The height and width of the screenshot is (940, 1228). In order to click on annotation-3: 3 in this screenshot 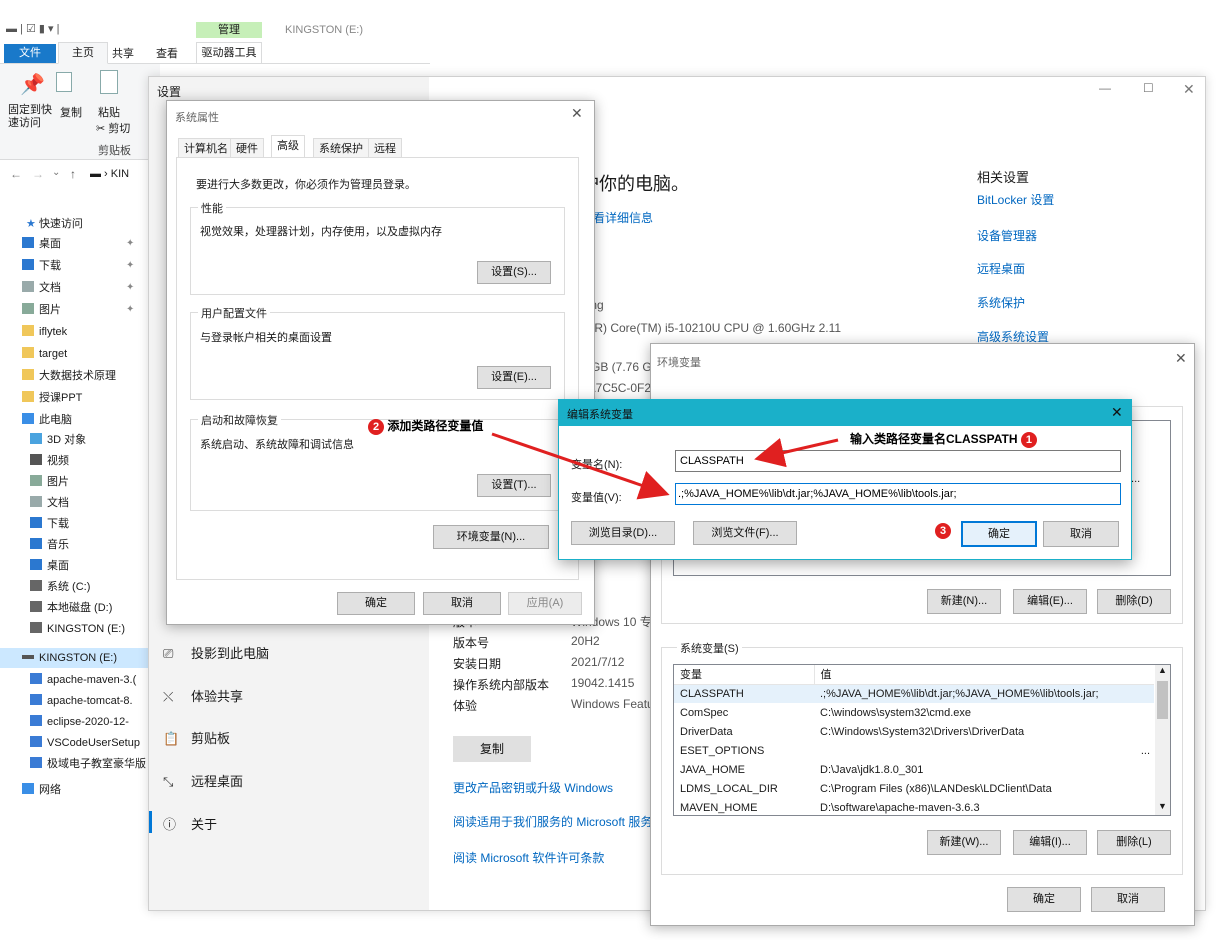, I will do `click(943, 531)`.